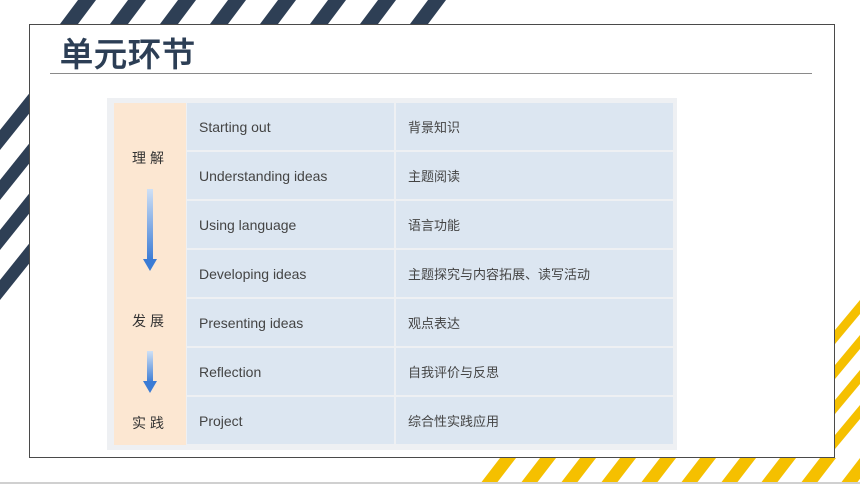 The width and height of the screenshot is (860, 484). What do you see at coordinates (290, 371) in the screenshot?
I see `section-name-cell: Reflection` at bounding box center [290, 371].